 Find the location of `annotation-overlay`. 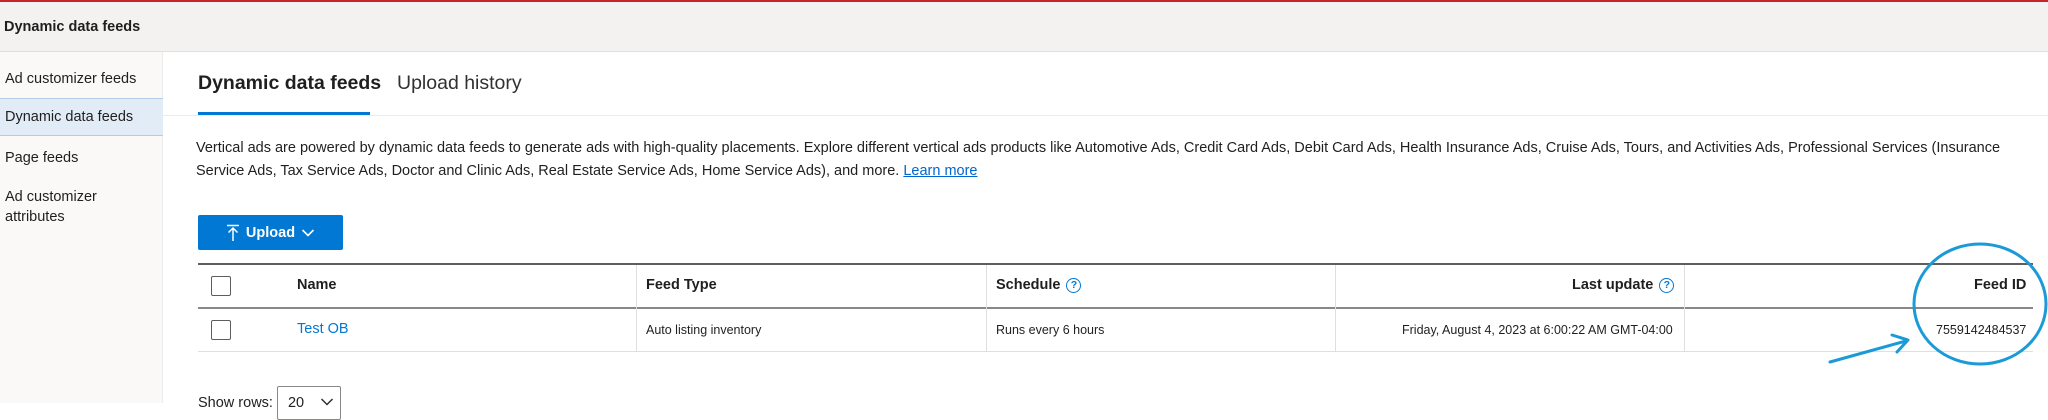

annotation-overlay is located at coordinates (1938, 304).